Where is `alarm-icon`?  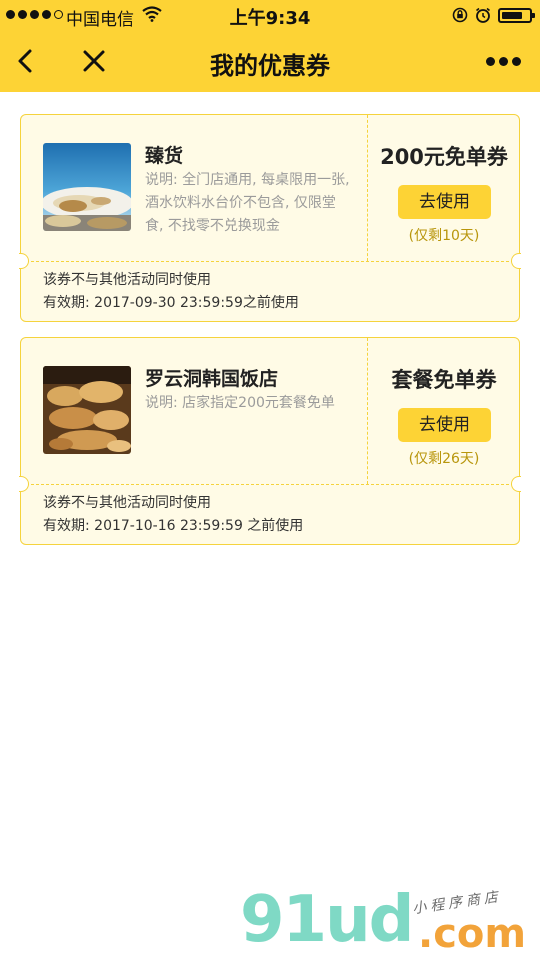 alarm-icon is located at coordinates (483, 15).